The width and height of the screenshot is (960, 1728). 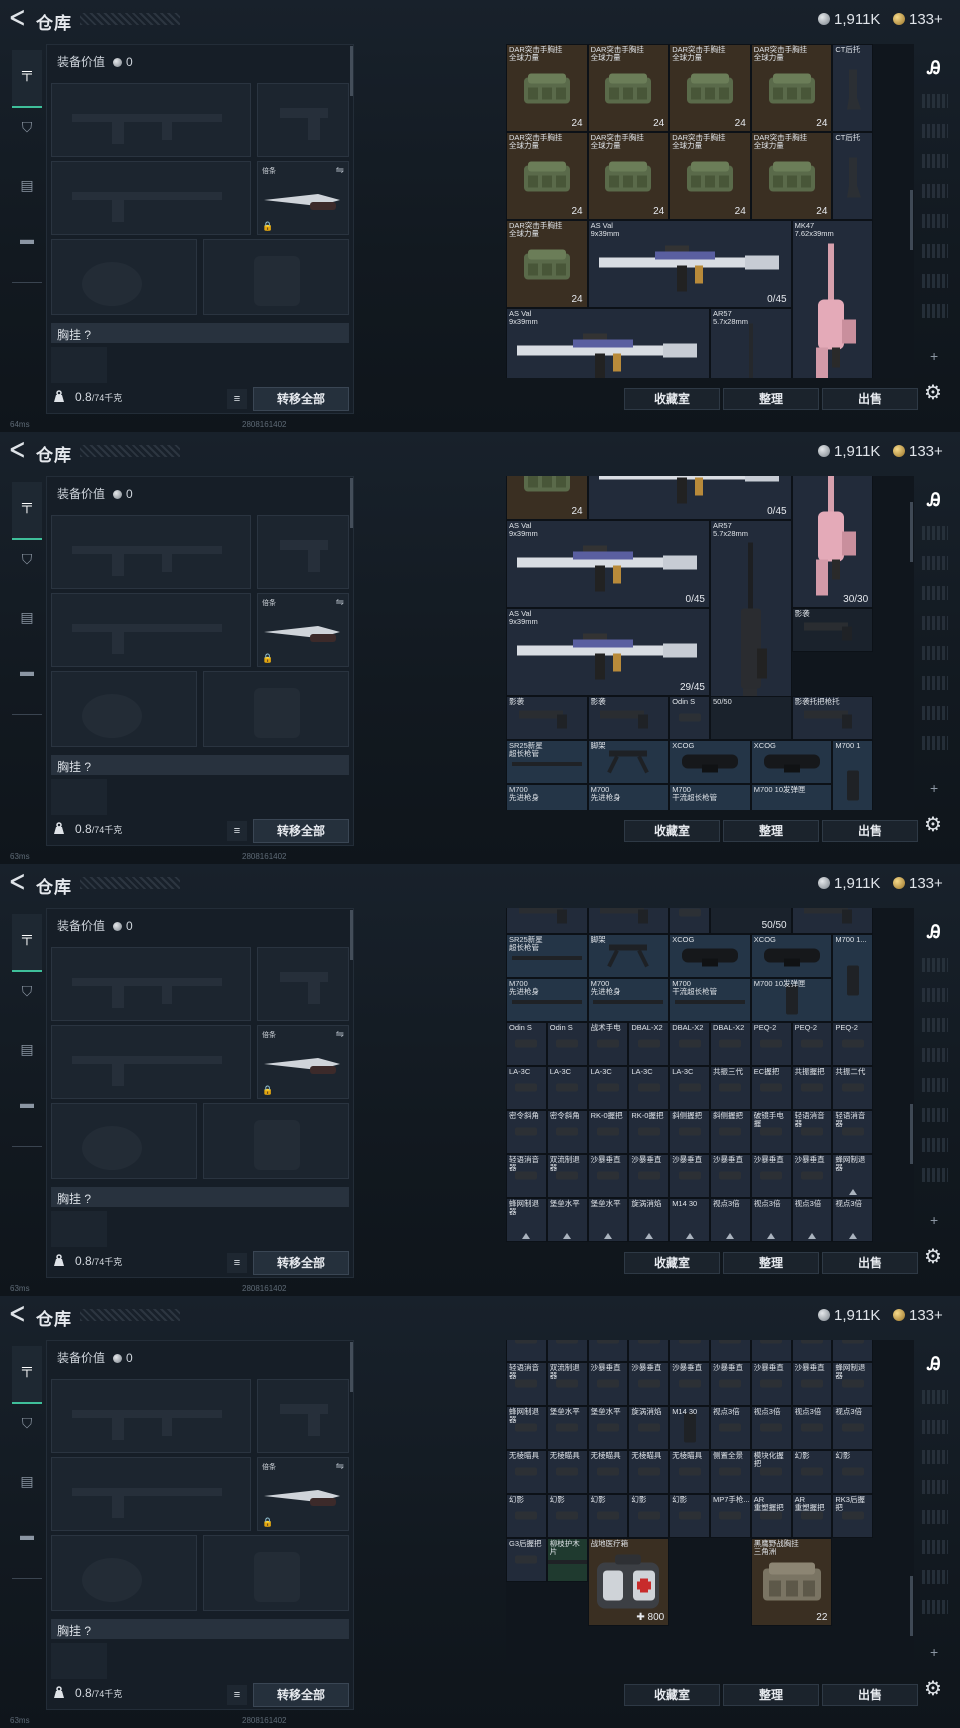 What do you see at coordinates (79, 1661) in the screenshot?
I see `chest-rig-slot` at bounding box center [79, 1661].